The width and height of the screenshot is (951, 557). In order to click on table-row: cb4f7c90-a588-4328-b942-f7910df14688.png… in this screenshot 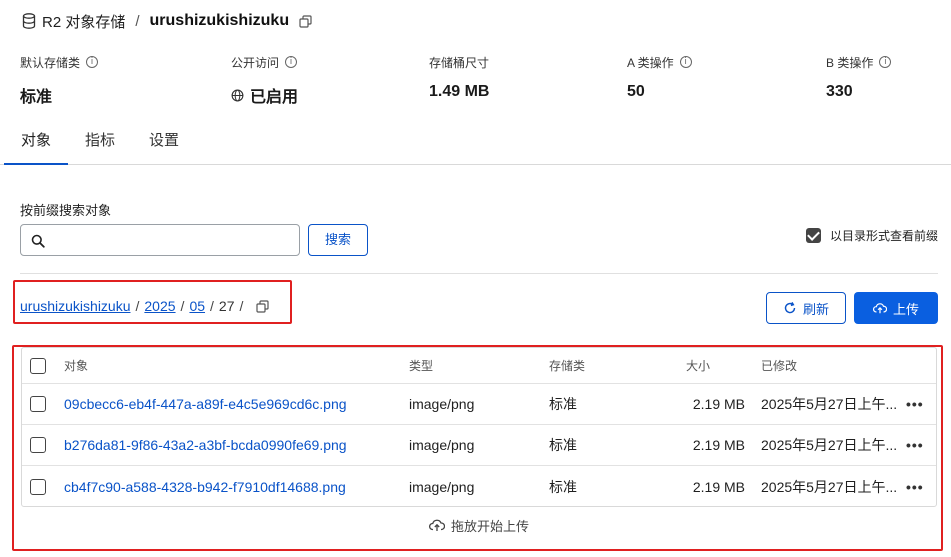, I will do `click(479, 486)`.